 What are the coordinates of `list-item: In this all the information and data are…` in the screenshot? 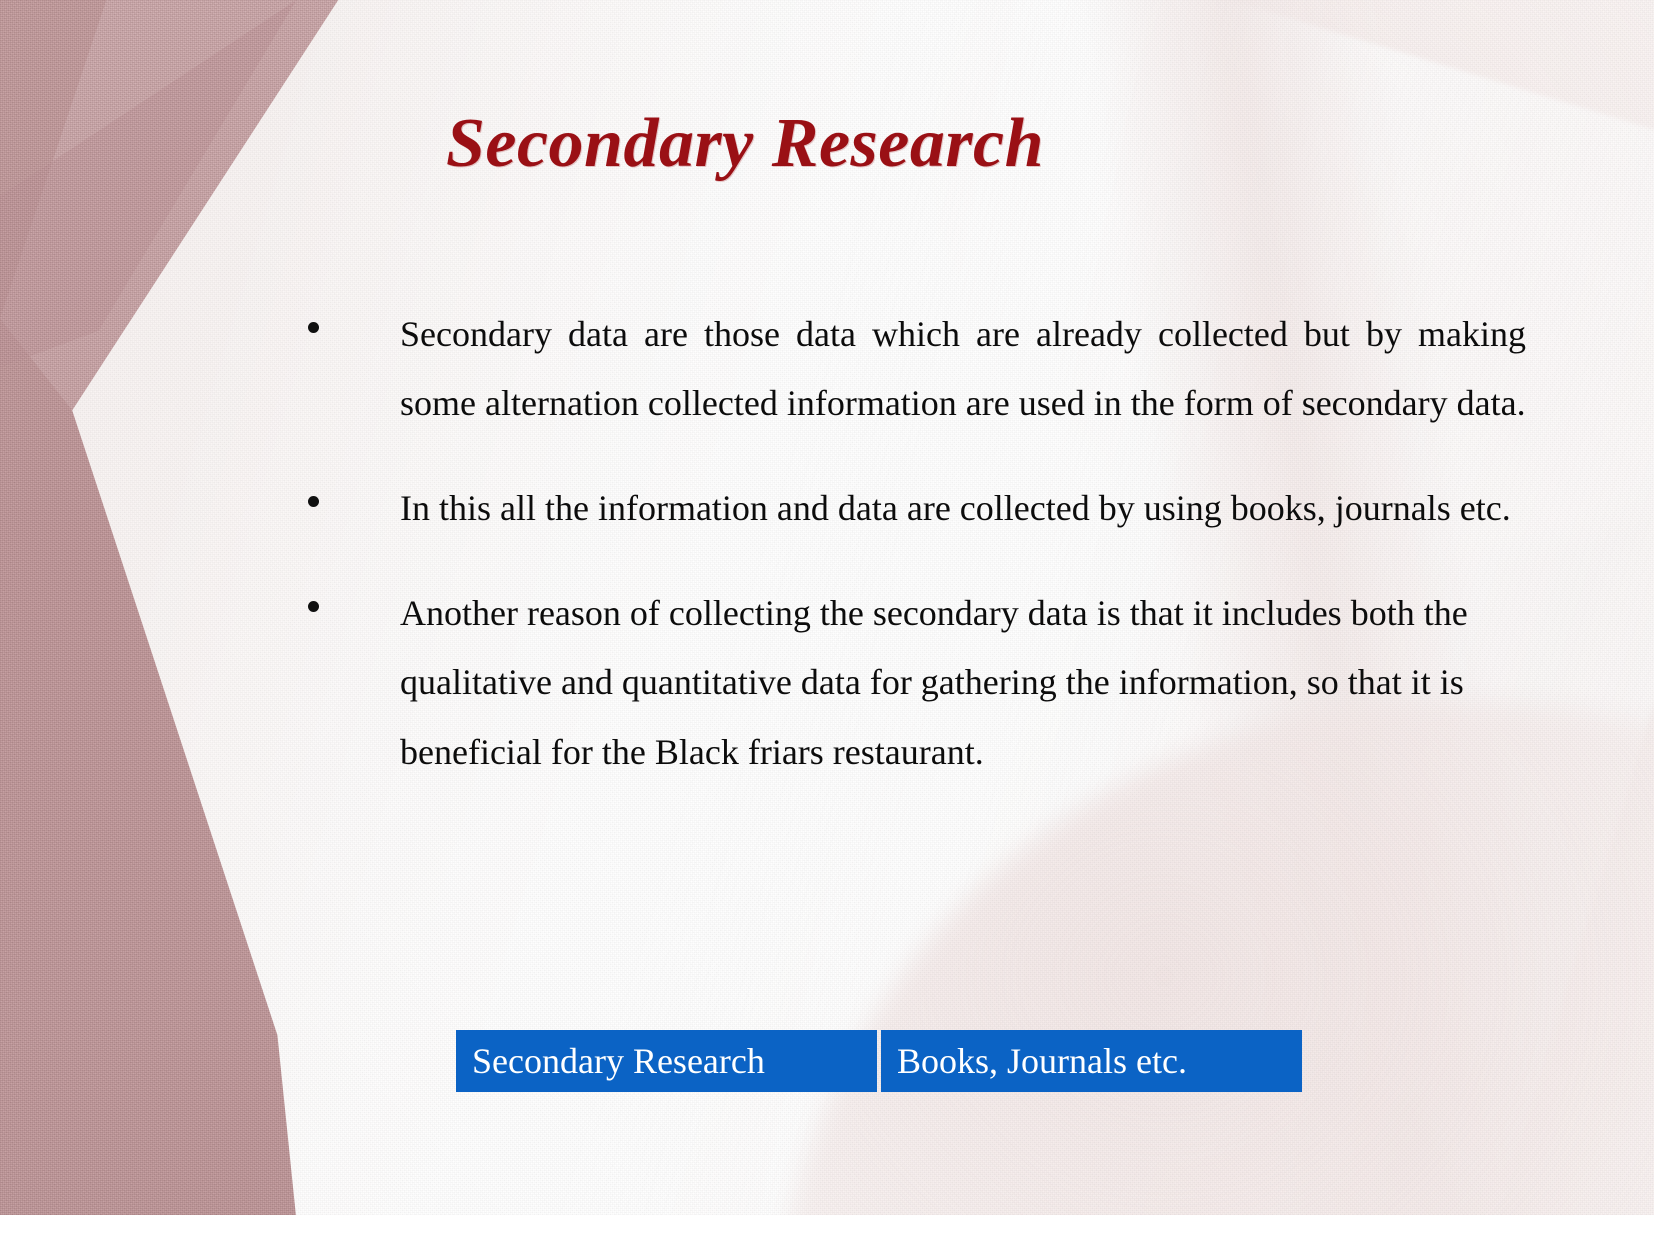 It's located at (911, 508).